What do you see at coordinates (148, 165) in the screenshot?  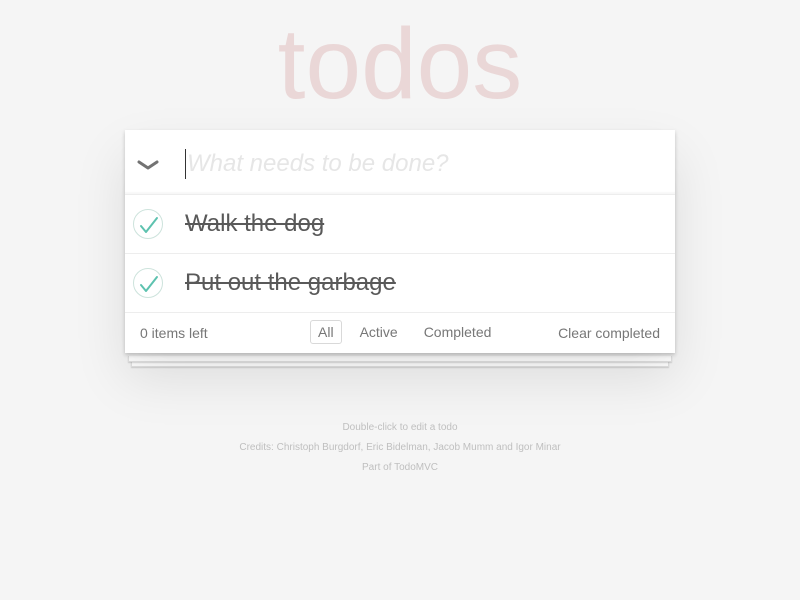 I see `chevron-down-icon` at bounding box center [148, 165].